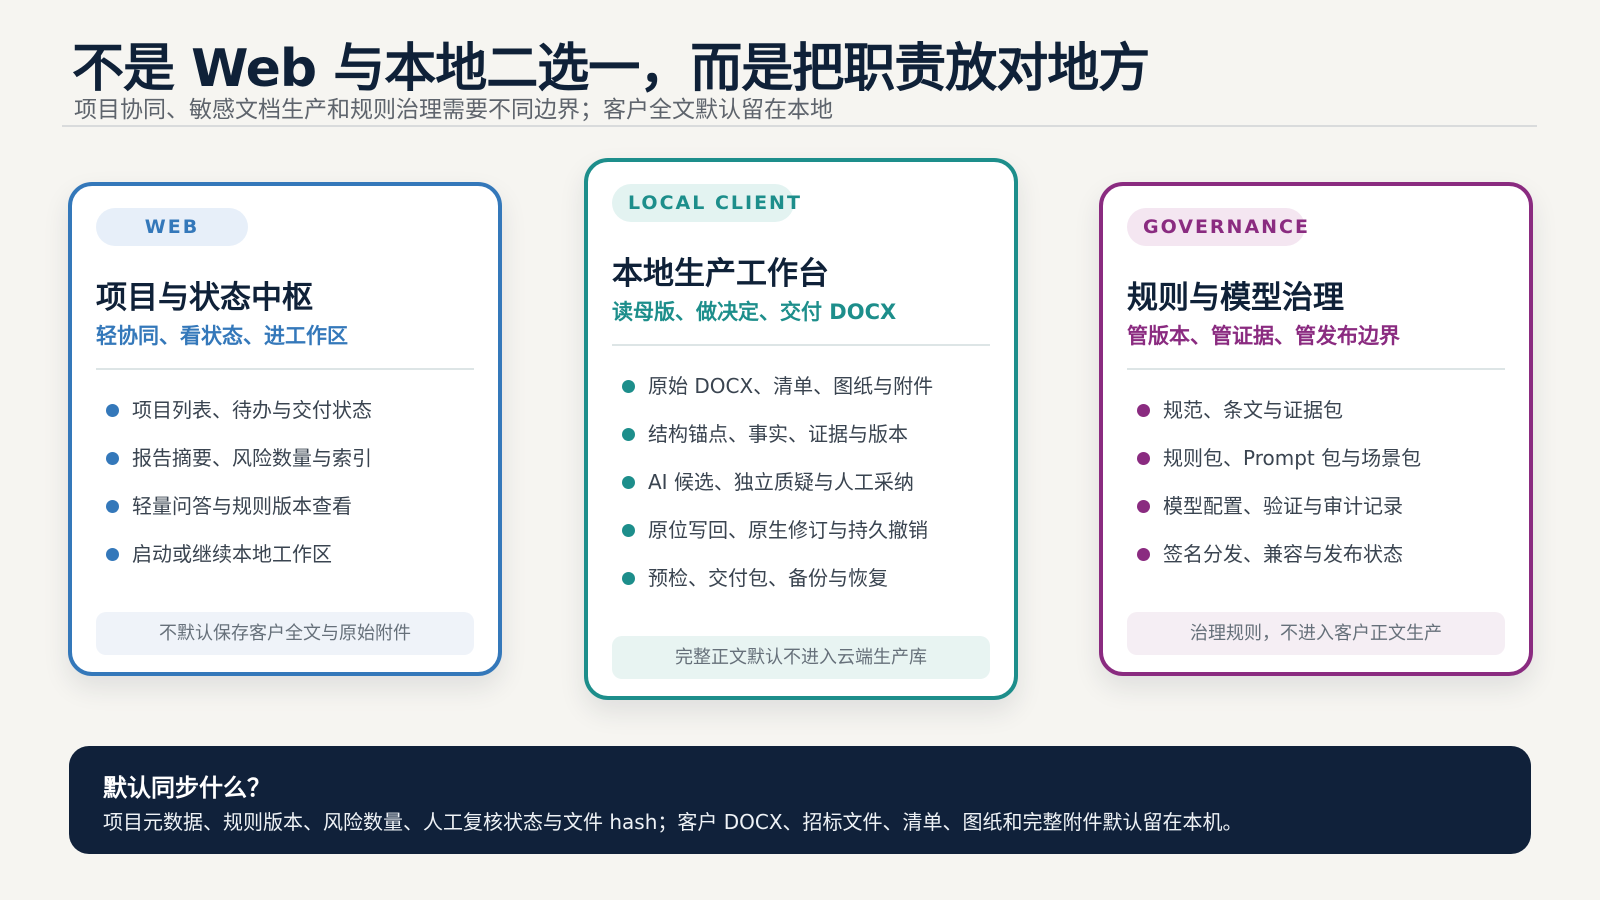 This screenshot has height=900, width=1600. What do you see at coordinates (187, 788) in the screenshot?
I see `banner-title: 默认同步什么？` at bounding box center [187, 788].